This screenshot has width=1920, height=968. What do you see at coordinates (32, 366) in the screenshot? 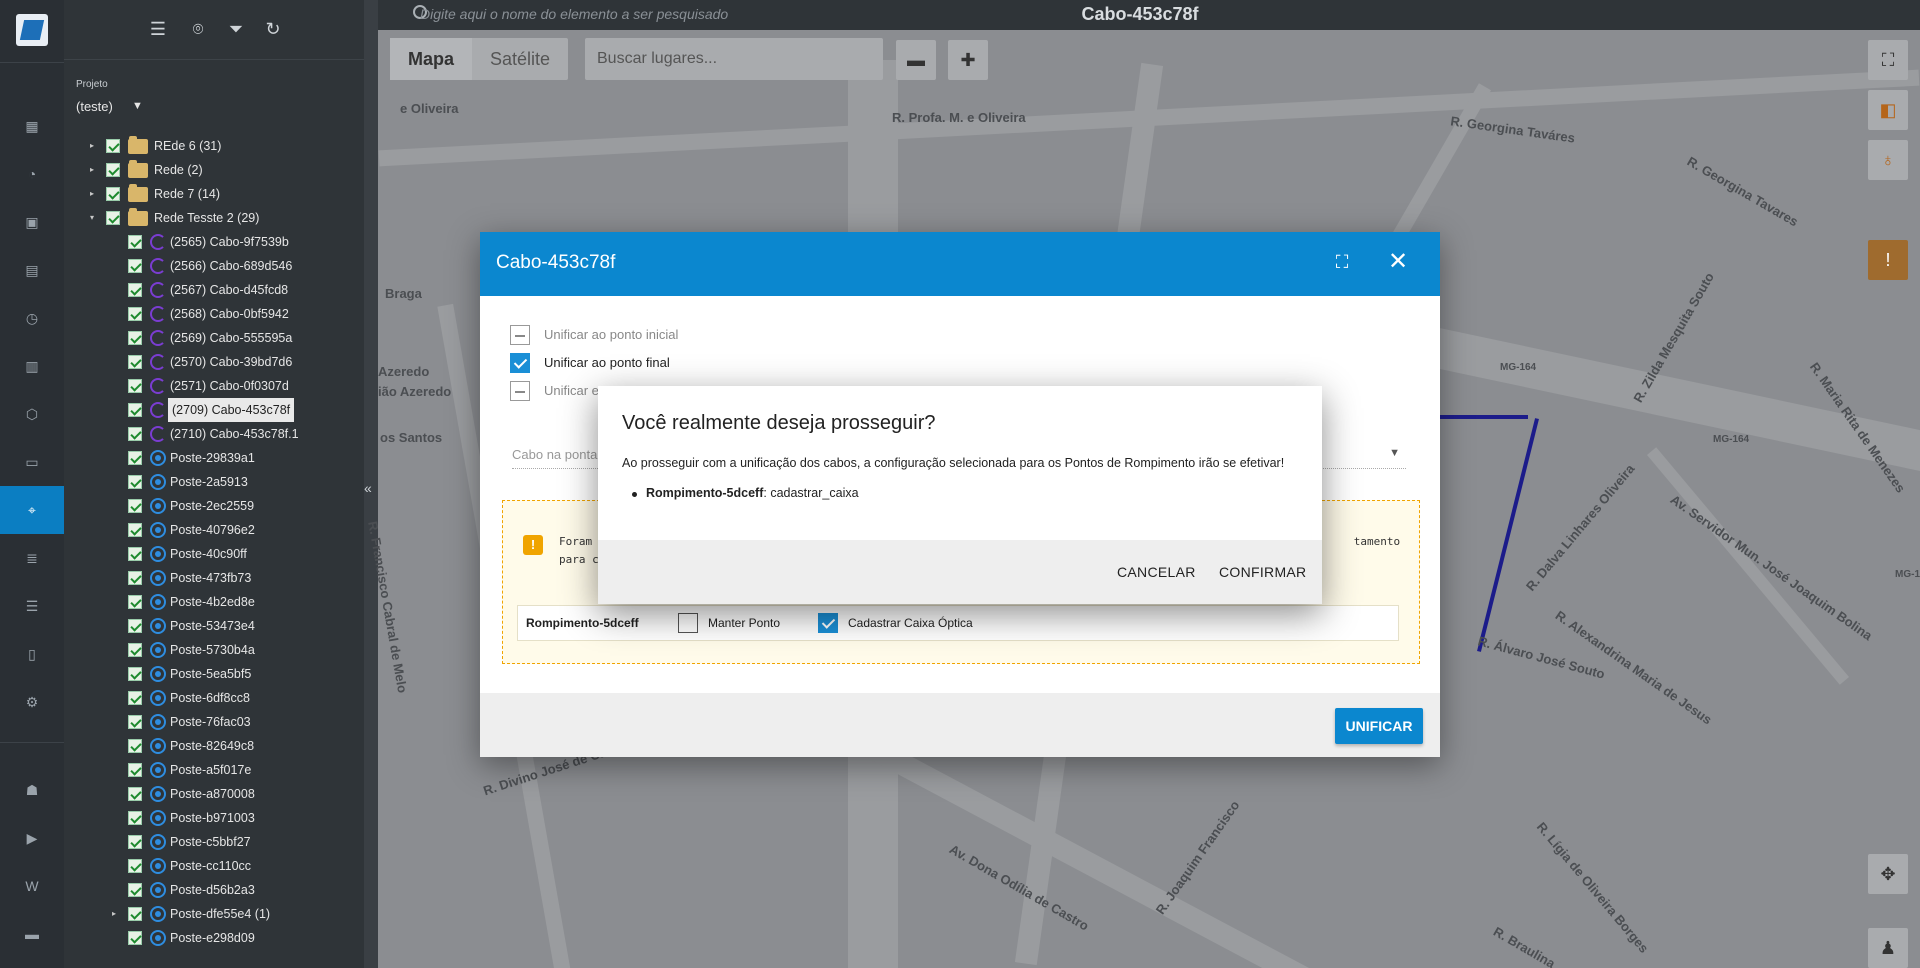
I see `building-icon: ▥` at bounding box center [32, 366].